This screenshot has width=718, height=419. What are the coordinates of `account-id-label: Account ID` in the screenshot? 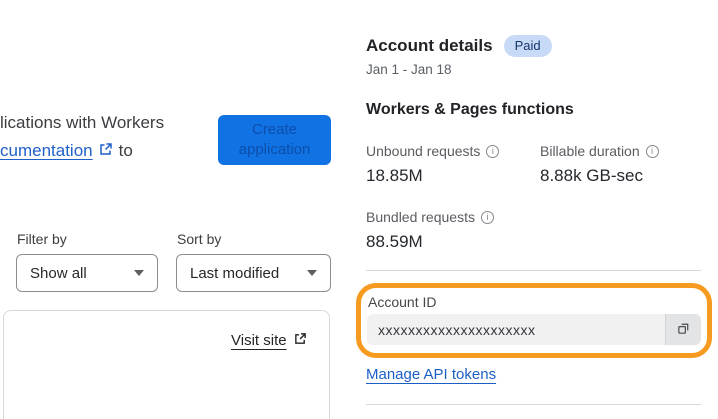 It's located at (402, 302).